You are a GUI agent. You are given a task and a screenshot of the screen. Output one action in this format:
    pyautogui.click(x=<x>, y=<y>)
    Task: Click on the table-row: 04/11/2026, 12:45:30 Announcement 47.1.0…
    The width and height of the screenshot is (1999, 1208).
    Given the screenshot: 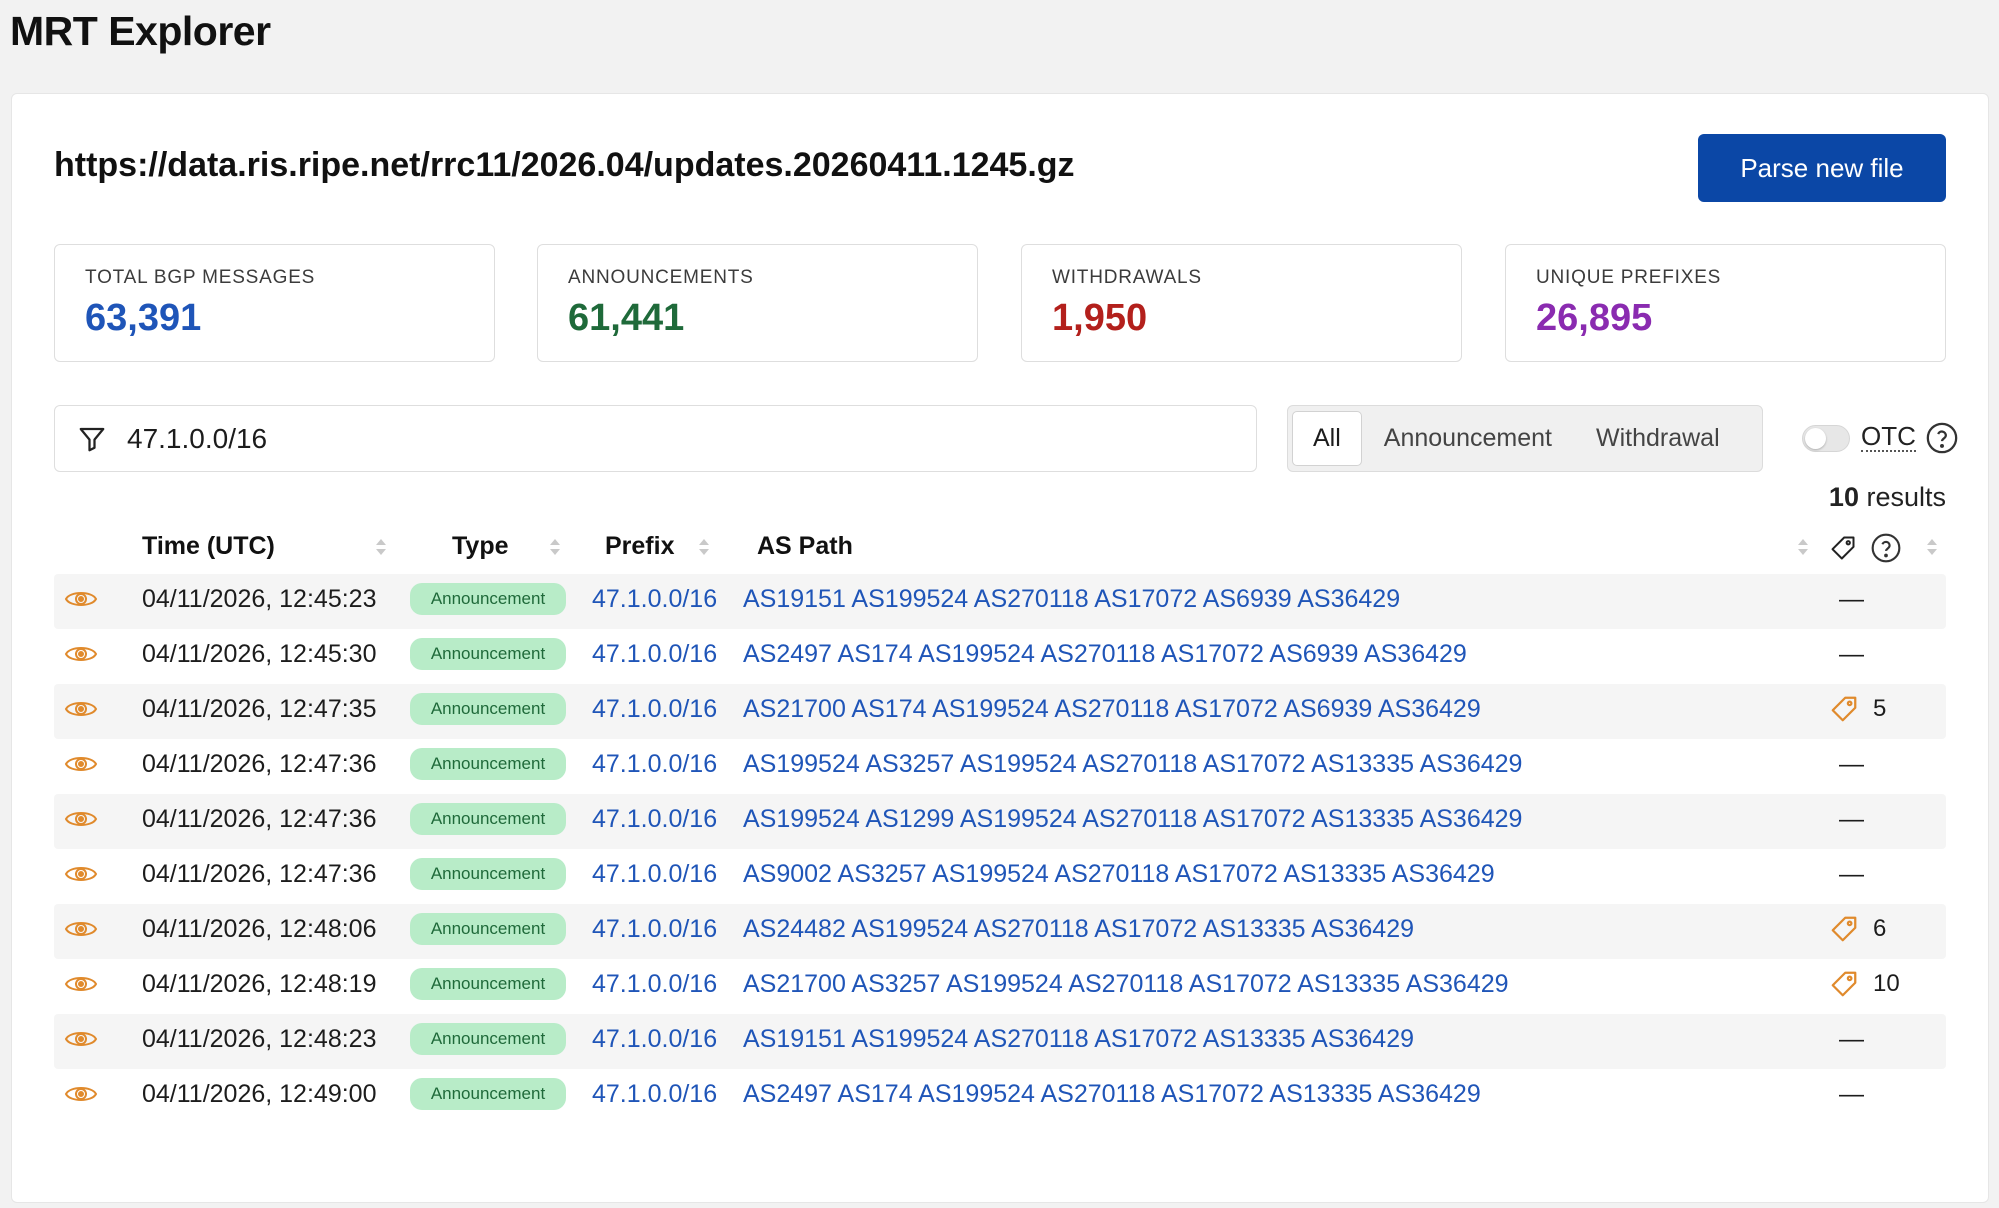 What is the action you would take?
    pyautogui.click(x=1000, y=656)
    